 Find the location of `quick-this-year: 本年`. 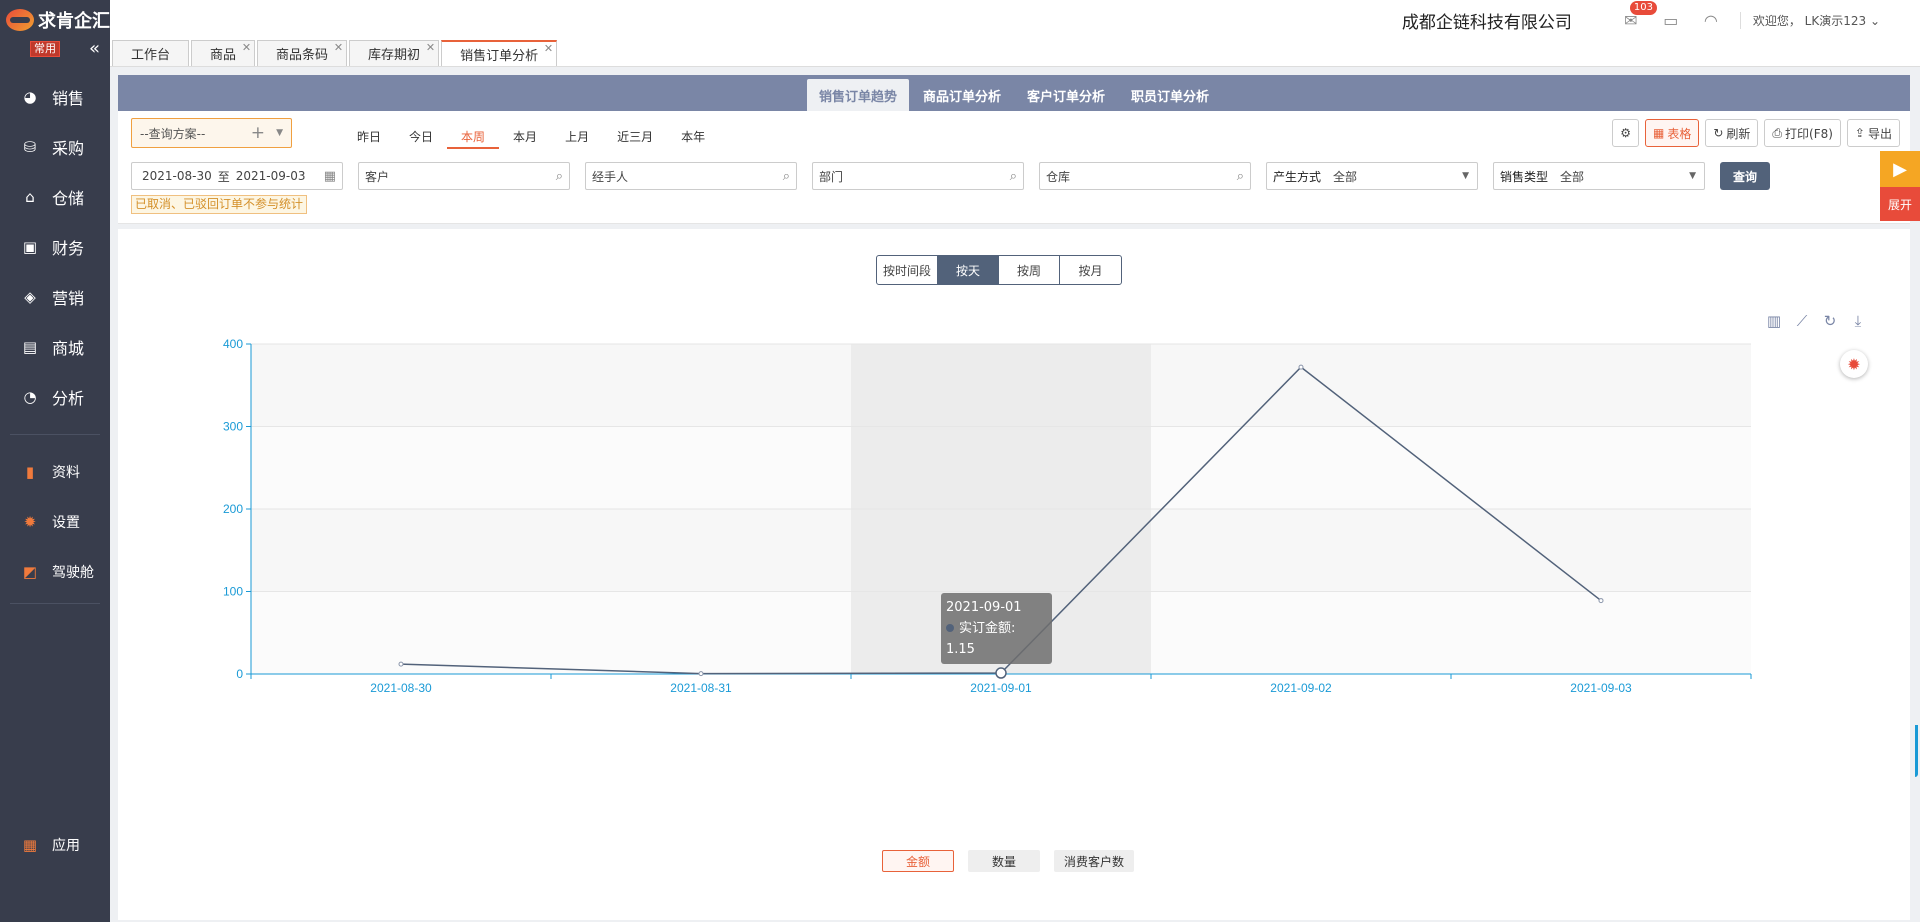

quick-this-year: 本年 is located at coordinates (693, 137).